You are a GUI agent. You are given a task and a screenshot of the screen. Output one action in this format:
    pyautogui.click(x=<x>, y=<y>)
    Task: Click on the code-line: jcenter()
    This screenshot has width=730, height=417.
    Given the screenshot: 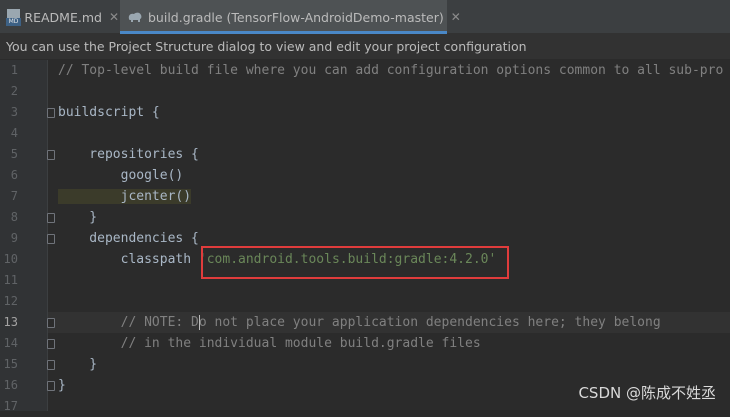 What is the action you would take?
    pyautogui.click(x=125, y=196)
    